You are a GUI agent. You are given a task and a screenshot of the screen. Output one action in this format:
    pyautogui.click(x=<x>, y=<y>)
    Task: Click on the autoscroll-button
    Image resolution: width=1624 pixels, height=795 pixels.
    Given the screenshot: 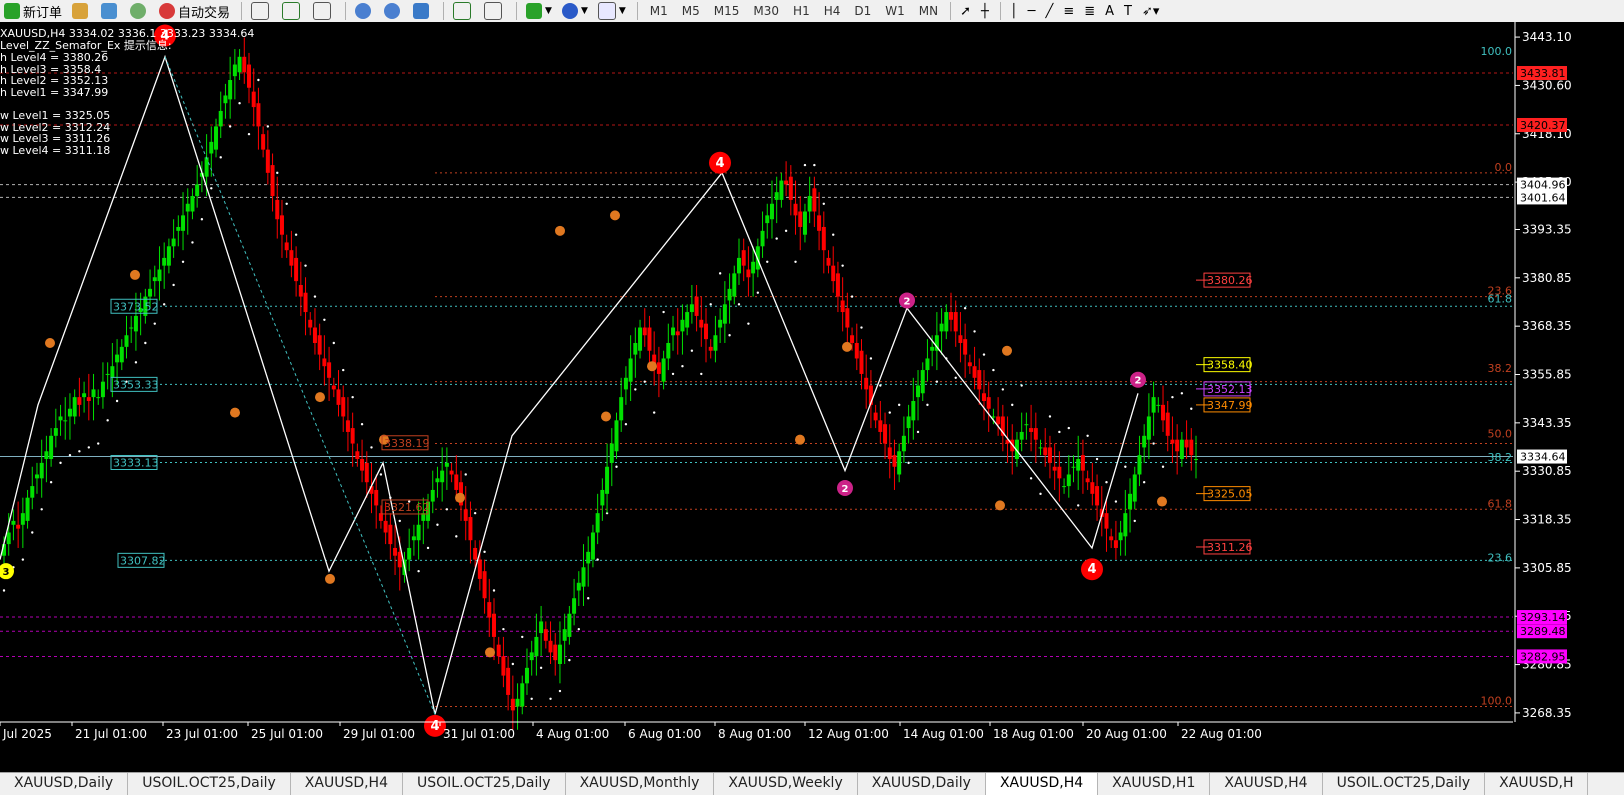 What is the action you would take?
    pyautogui.click(x=463, y=11)
    